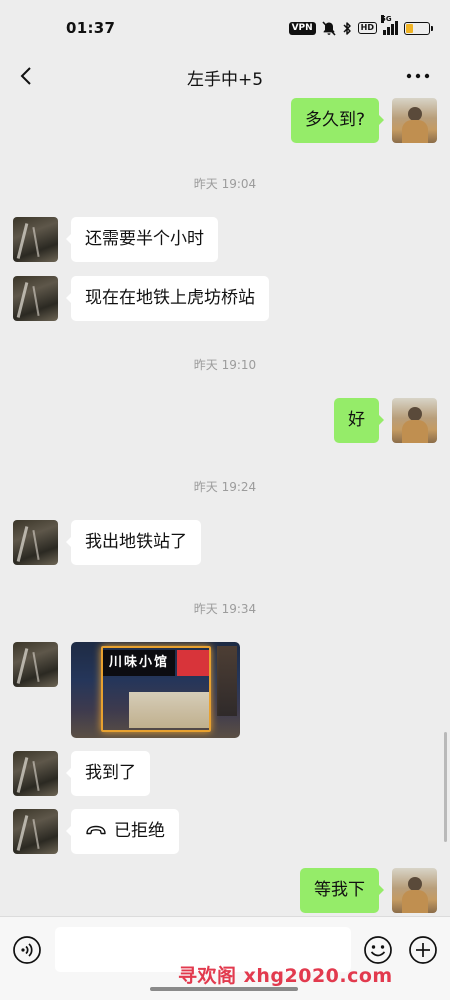 The width and height of the screenshot is (450, 1000). I want to click on hd-icon: HD, so click(367, 28).